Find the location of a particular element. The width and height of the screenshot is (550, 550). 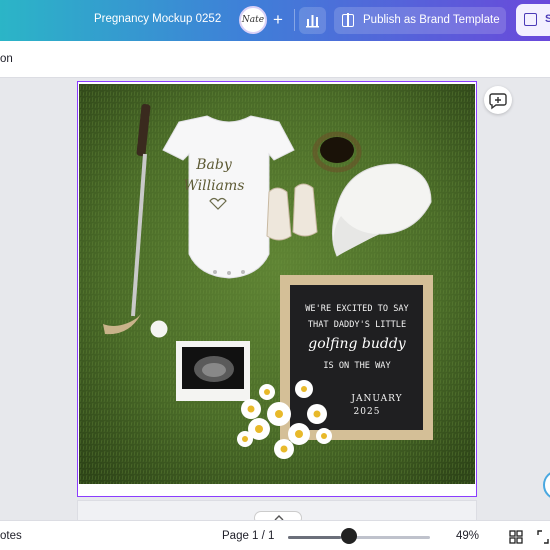

divider is located at coordinates (294, 20).